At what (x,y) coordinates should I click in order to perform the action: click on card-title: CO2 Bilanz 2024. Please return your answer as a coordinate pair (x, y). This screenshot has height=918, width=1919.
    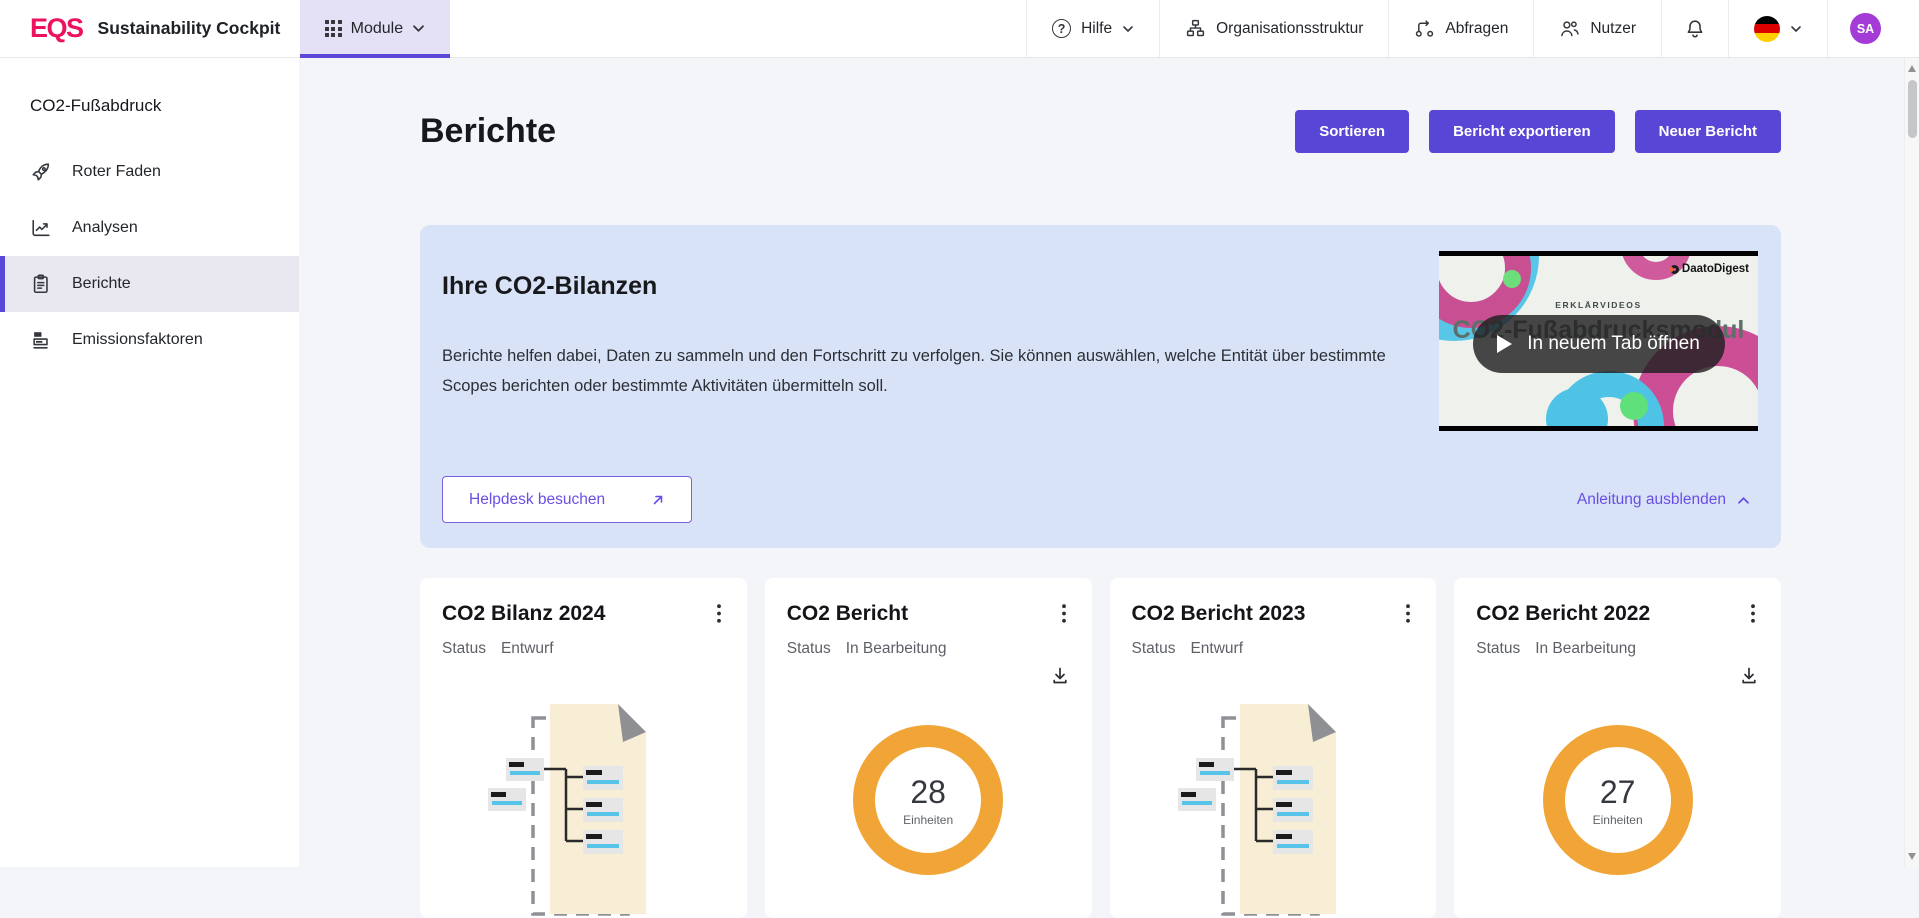
    Looking at the image, I should click on (523, 614).